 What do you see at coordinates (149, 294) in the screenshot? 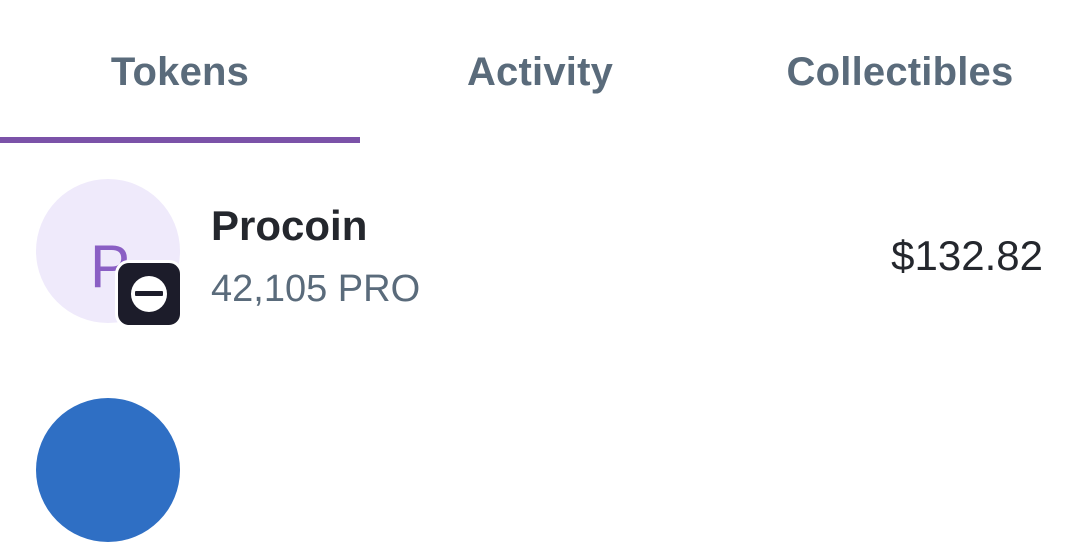
I see `network-badge-icon` at bounding box center [149, 294].